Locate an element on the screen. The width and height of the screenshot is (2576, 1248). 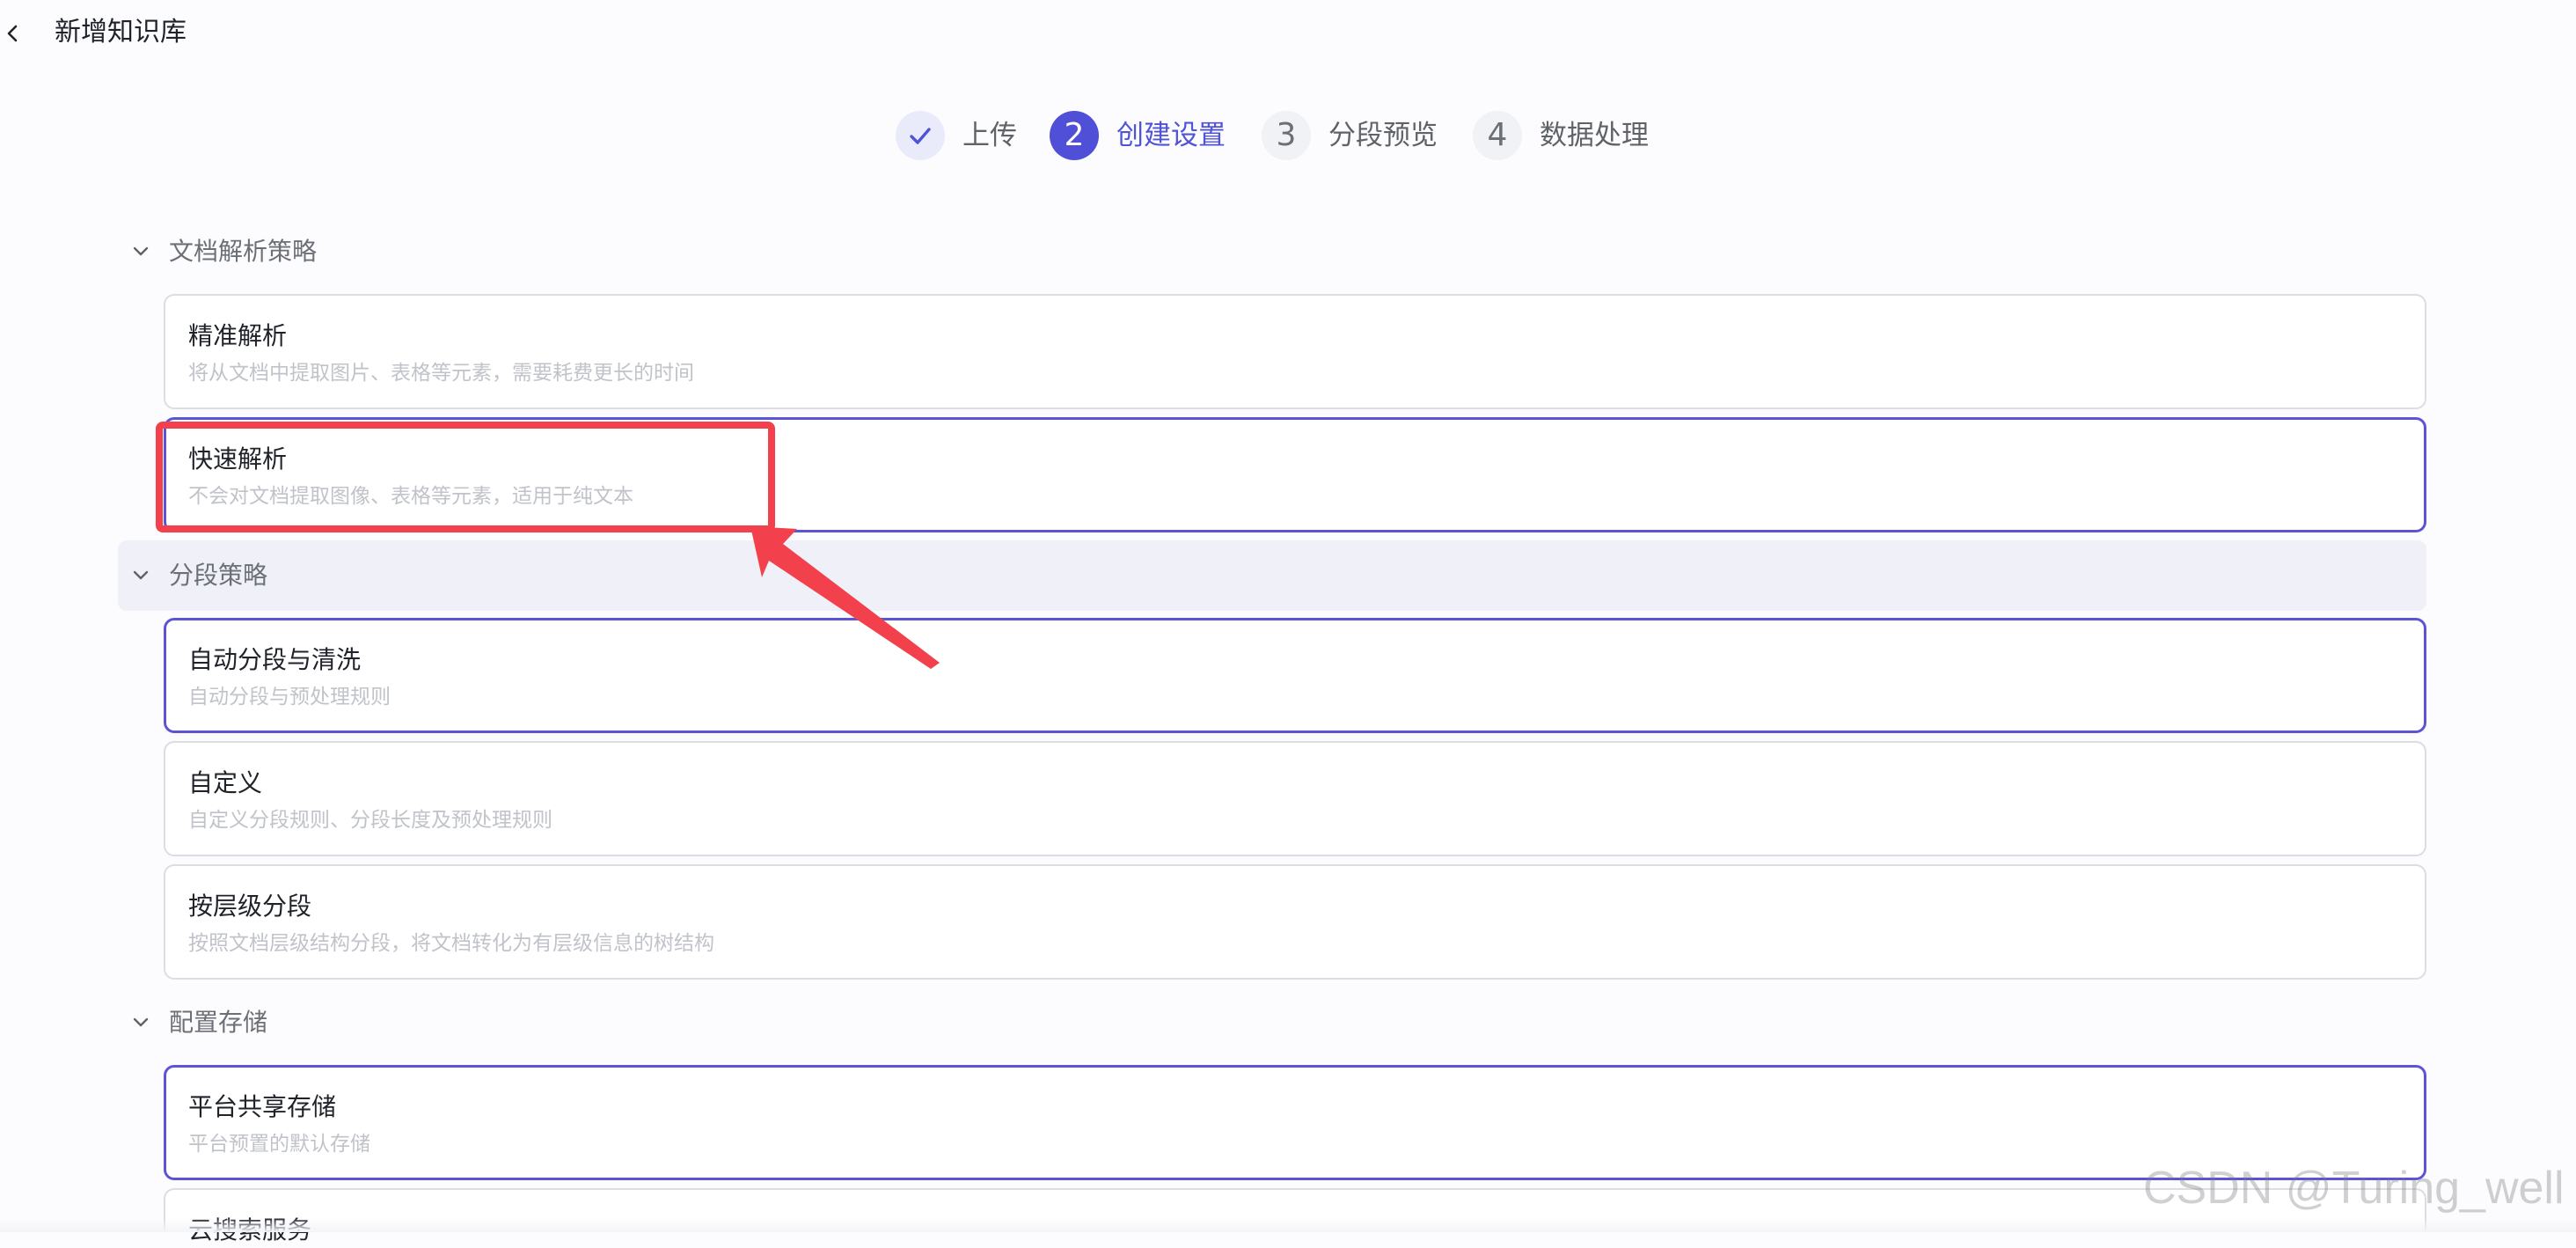
steps-indicator: 上传 2 创建设置 3 分段预览 4 数据处理 is located at coordinates (1288, 135).